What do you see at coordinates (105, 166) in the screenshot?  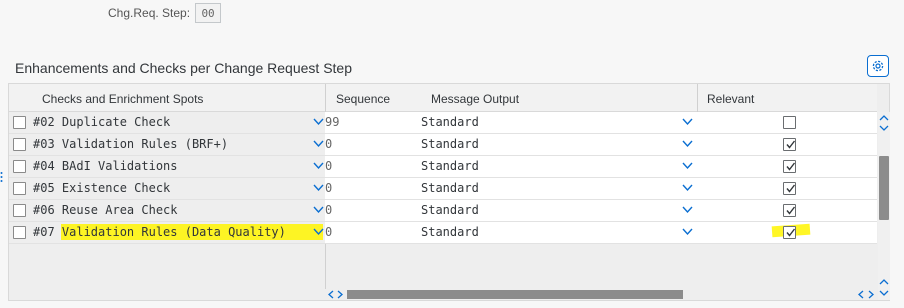 I see `spot-value: #04 BAdI Validations` at bounding box center [105, 166].